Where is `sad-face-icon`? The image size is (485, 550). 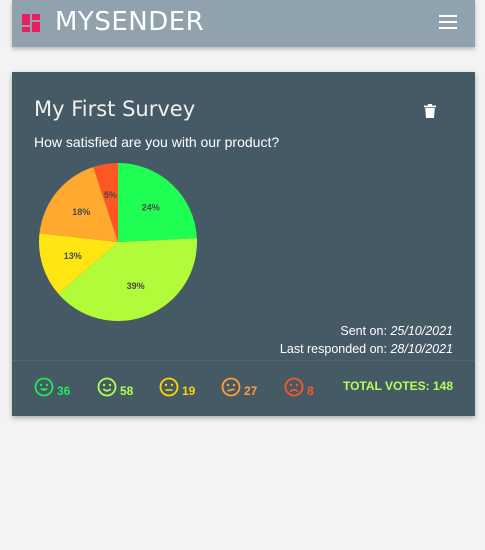
sad-face-icon is located at coordinates (294, 387).